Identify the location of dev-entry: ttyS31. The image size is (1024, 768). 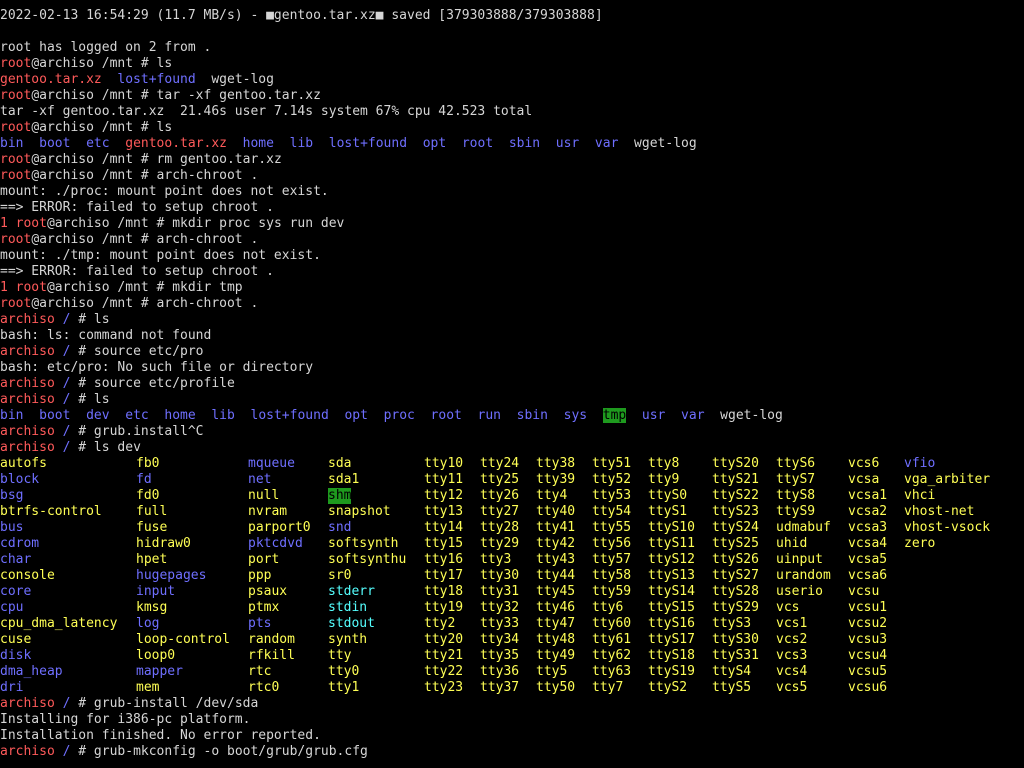
(735, 655).